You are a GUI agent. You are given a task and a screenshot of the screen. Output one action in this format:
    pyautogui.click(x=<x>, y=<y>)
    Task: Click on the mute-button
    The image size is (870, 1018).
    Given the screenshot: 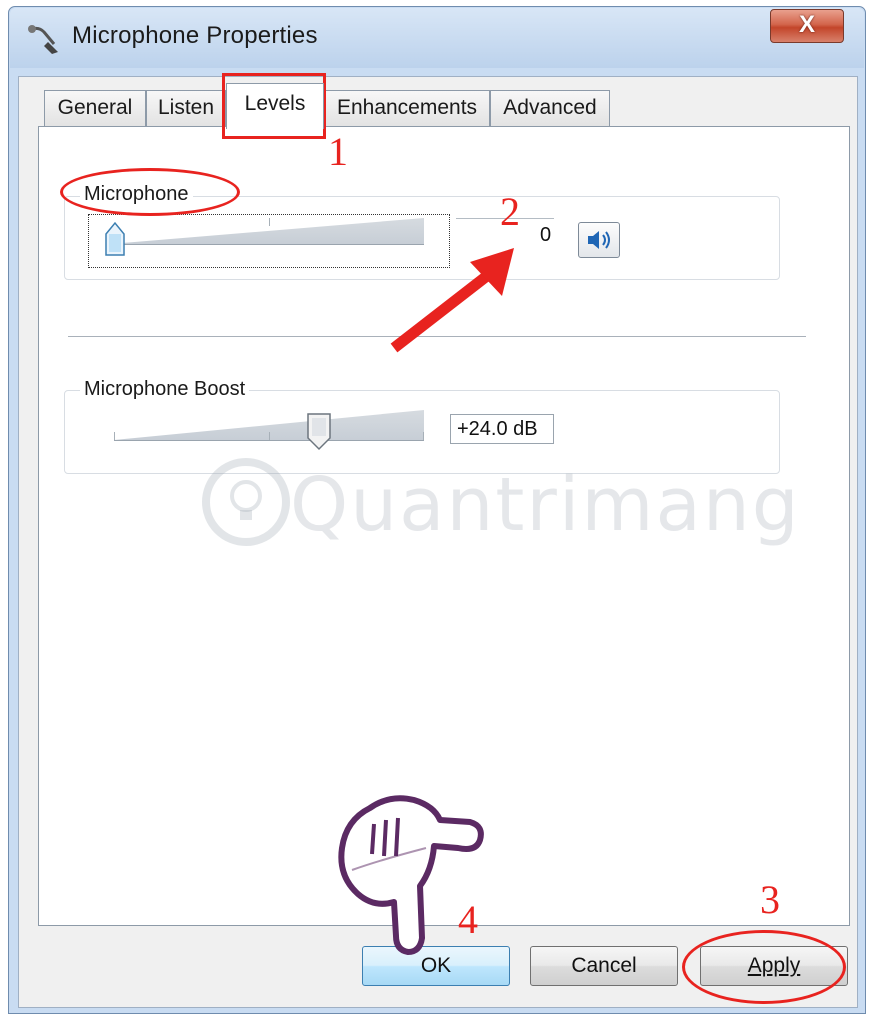 What is the action you would take?
    pyautogui.click(x=599, y=240)
    